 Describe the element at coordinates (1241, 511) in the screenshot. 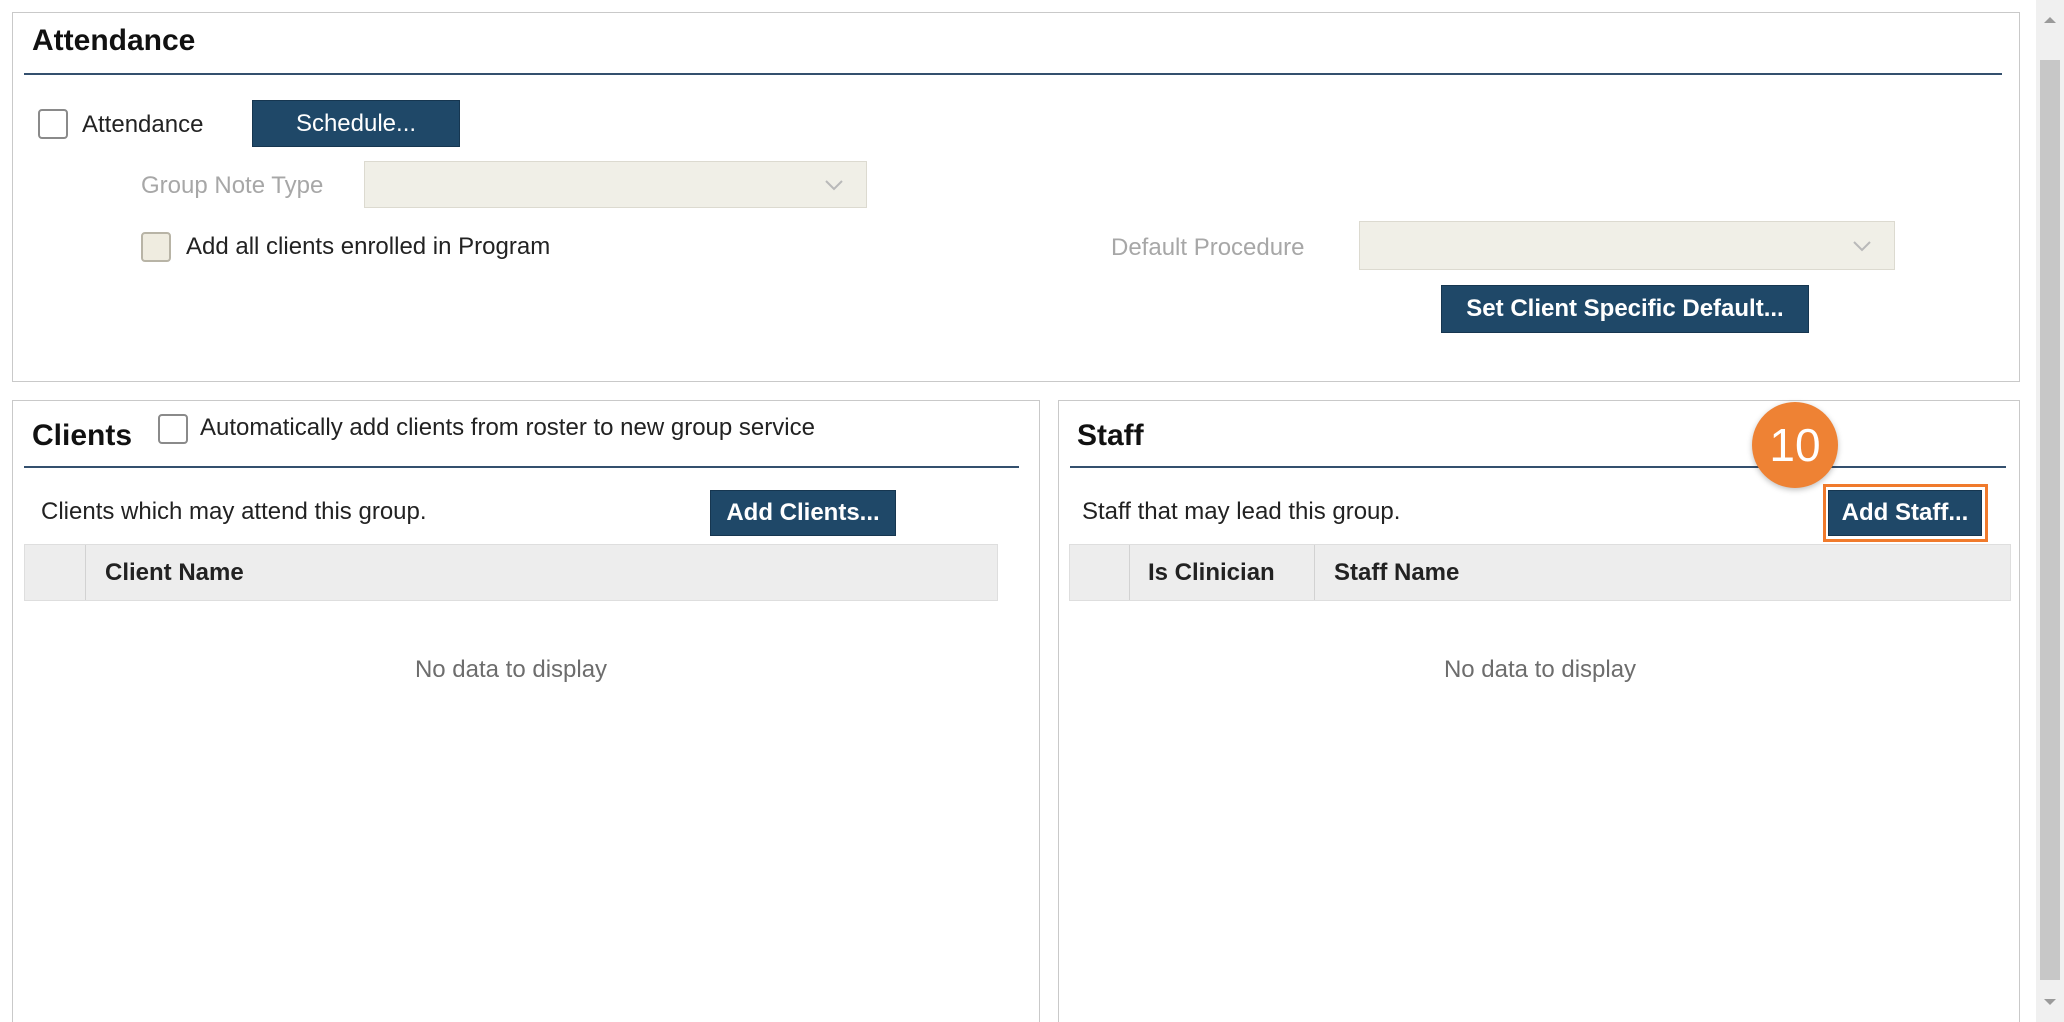

I see `staff-description: Staff that may lead this group.` at that location.